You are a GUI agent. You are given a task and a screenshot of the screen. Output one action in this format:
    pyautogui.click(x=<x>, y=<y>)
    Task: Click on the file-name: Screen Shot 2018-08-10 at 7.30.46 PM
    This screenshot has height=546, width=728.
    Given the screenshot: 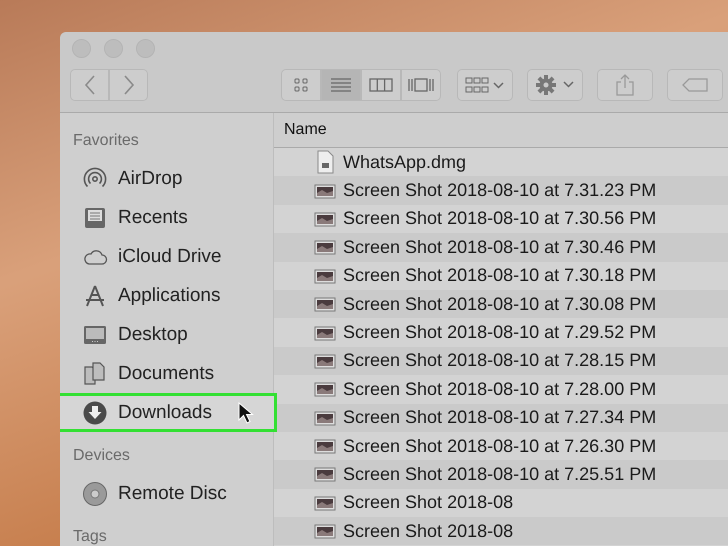 What is the action you would take?
    pyautogui.click(x=499, y=247)
    